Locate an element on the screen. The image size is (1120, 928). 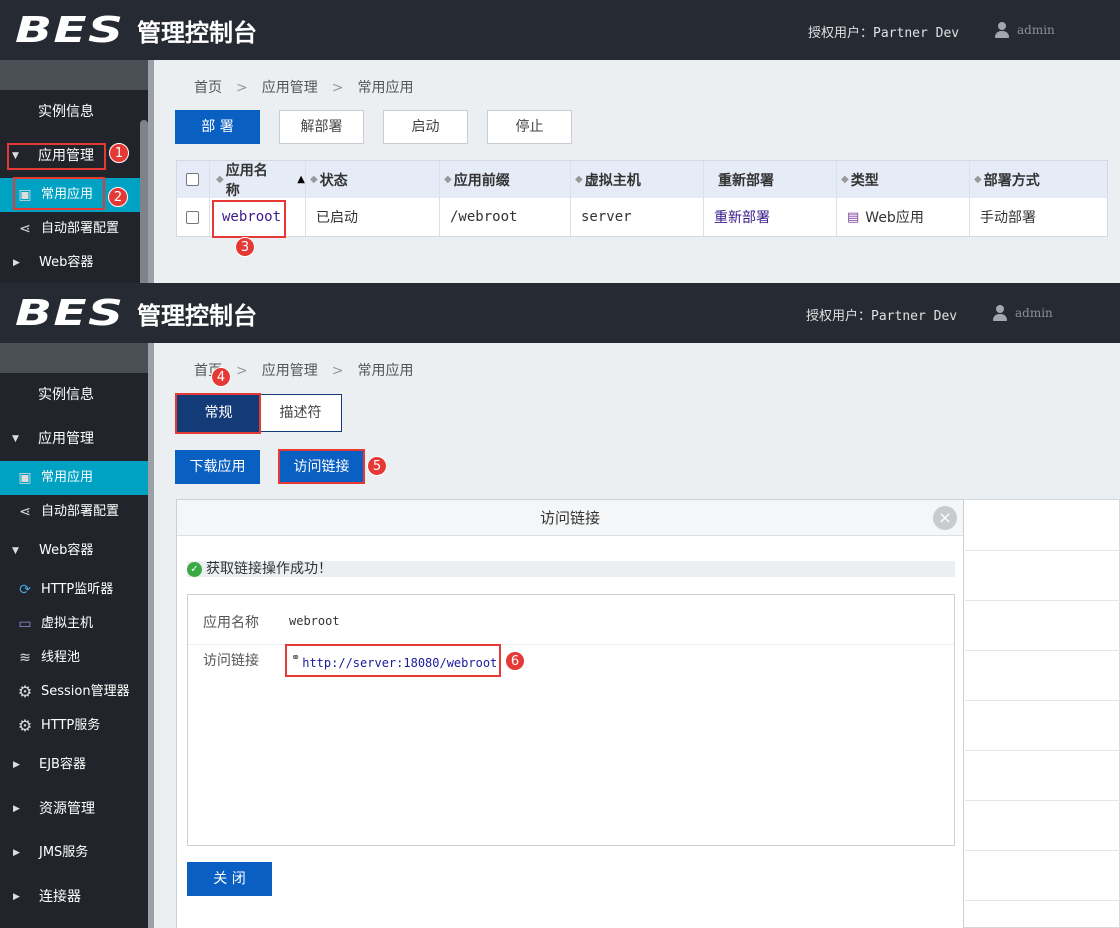
stop-button: 停止 is located at coordinates (529, 127).